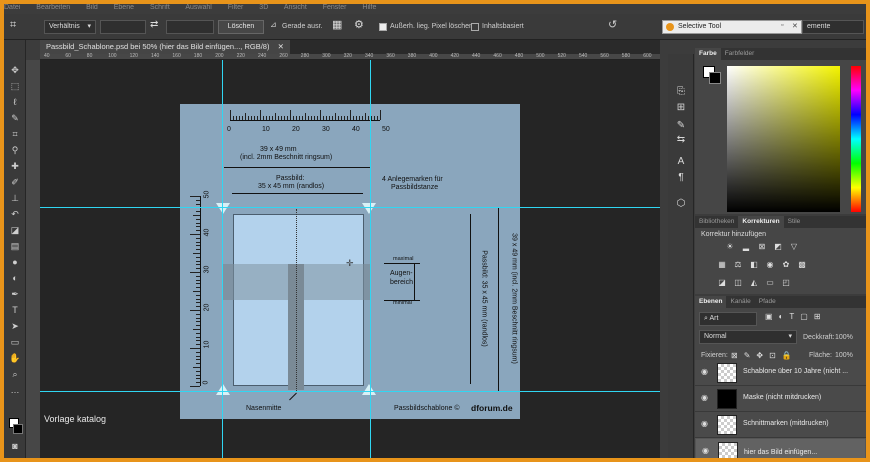 This screenshot has width=870, height=462. Describe the element at coordinates (15, 278) in the screenshot. I see `dodge-tool-icon: ◐` at that location.